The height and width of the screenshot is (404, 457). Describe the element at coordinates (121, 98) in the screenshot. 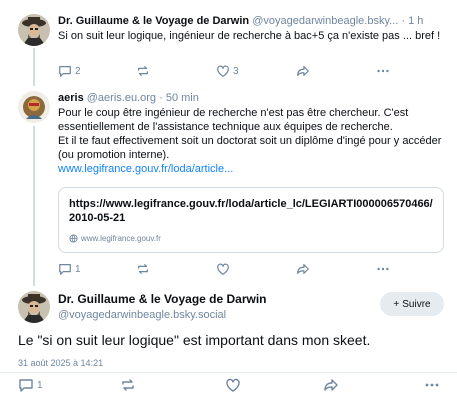

I see `author-handle: @aeris.eu.org` at that location.